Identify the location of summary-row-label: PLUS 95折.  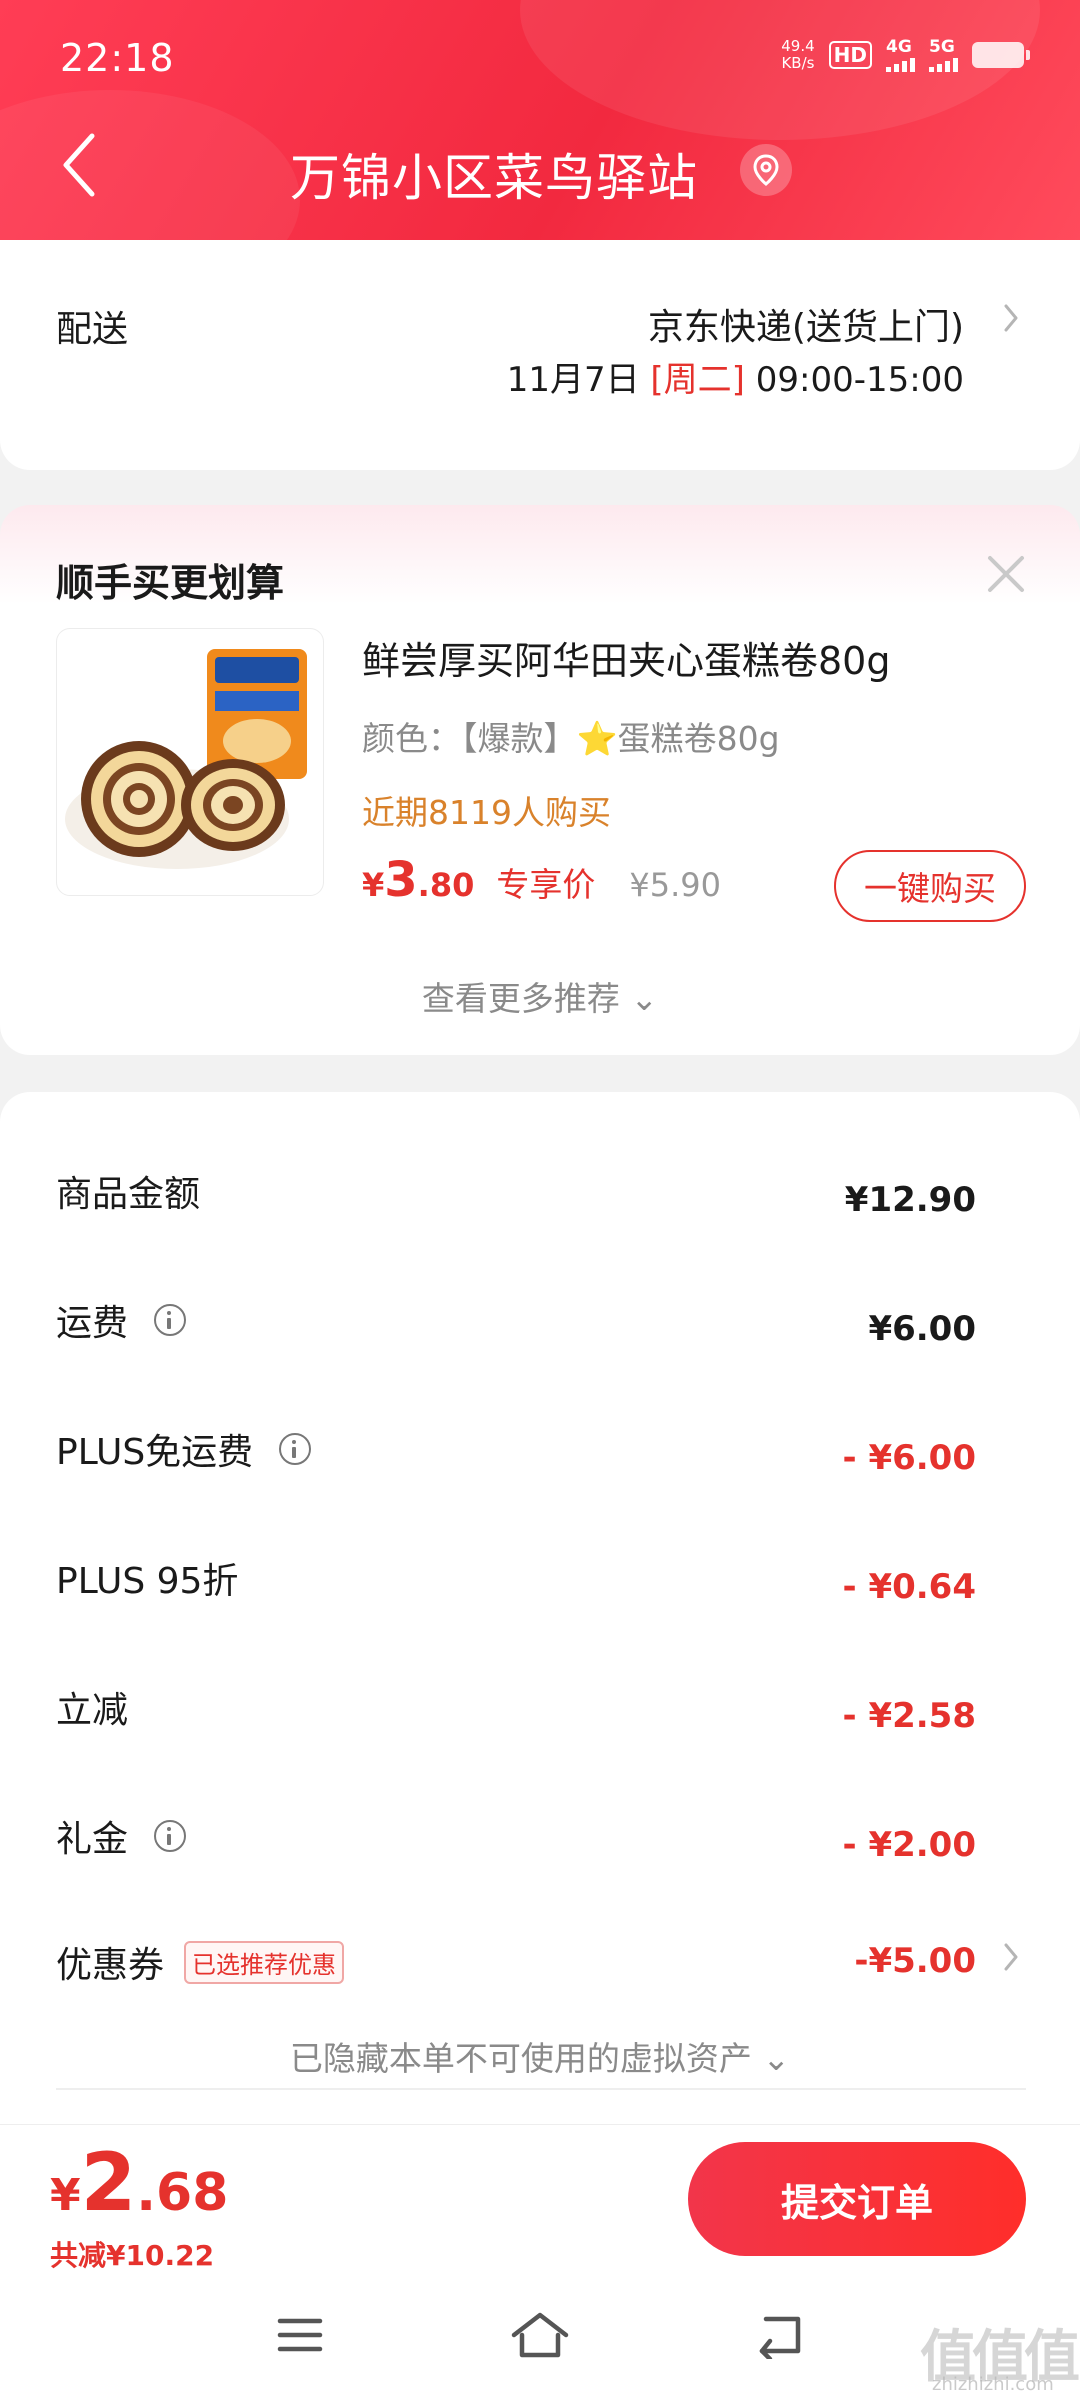
(147, 1578).